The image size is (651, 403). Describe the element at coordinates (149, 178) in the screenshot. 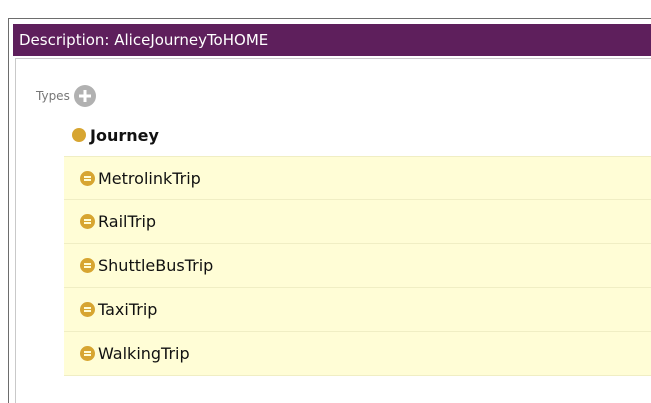

I see `inferred-type-label: MetrolinkTrip` at that location.